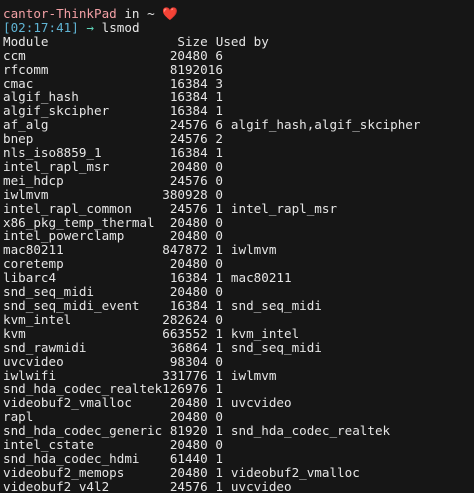 This screenshot has height=493, width=474. Describe the element at coordinates (60, 13) in the screenshot. I see `prompt-hostname: cantor-ThinkPad` at that location.